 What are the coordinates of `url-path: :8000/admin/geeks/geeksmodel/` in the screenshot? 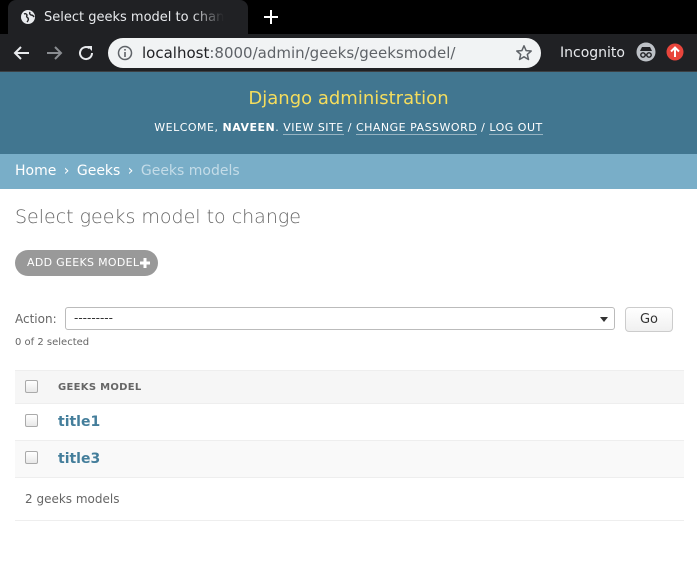 It's located at (332, 53).